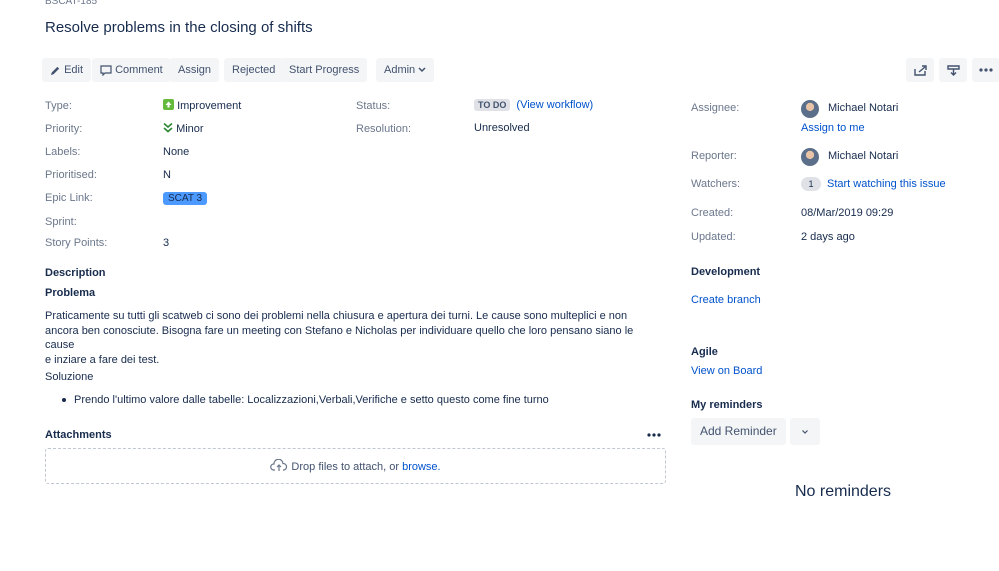 The width and height of the screenshot is (999, 571). Describe the element at coordinates (712, 213) in the screenshot. I see `created-label: Created:` at that location.